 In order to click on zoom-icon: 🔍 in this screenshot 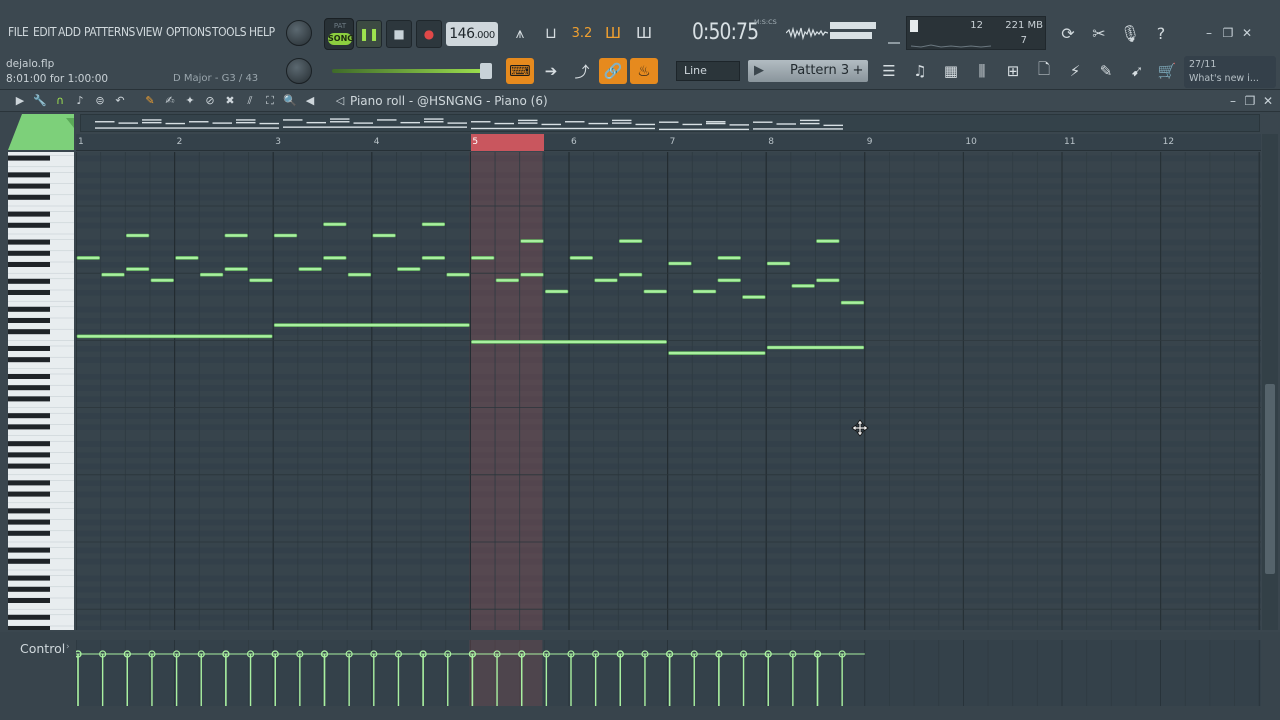, I will do `click(290, 101)`.